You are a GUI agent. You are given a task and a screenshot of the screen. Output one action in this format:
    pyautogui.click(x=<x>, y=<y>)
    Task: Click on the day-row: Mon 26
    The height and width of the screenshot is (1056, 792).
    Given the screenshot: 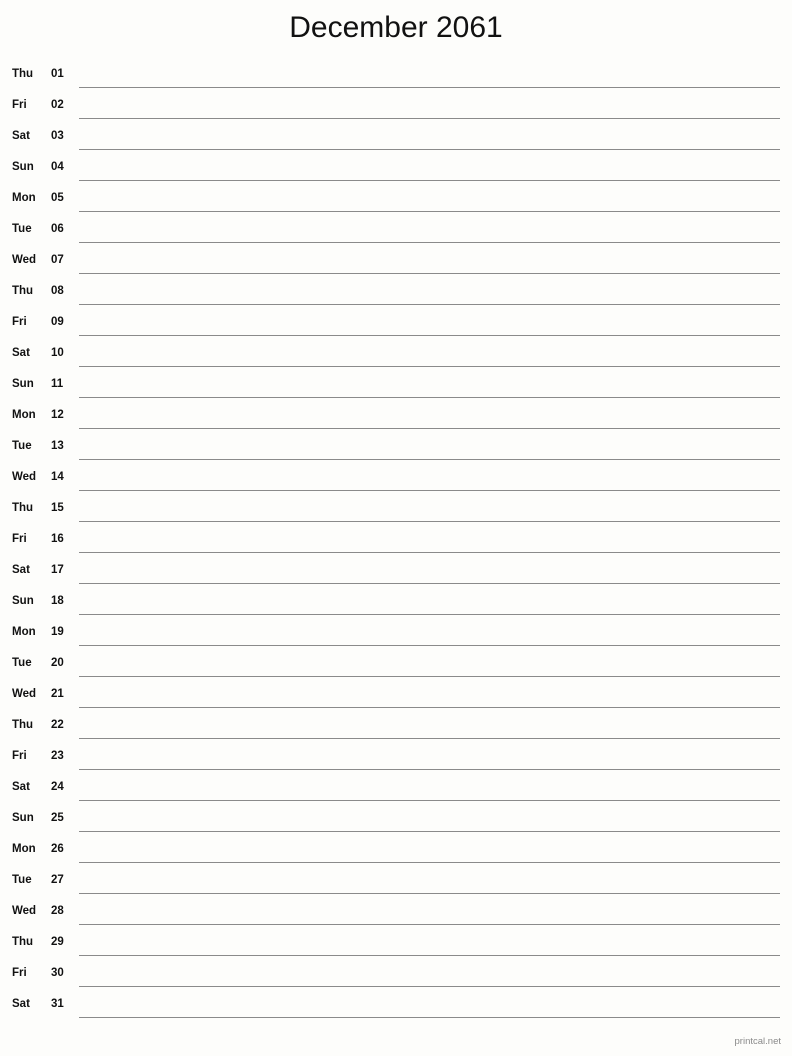 What is the action you would take?
    pyautogui.click(x=396, y=853)
    